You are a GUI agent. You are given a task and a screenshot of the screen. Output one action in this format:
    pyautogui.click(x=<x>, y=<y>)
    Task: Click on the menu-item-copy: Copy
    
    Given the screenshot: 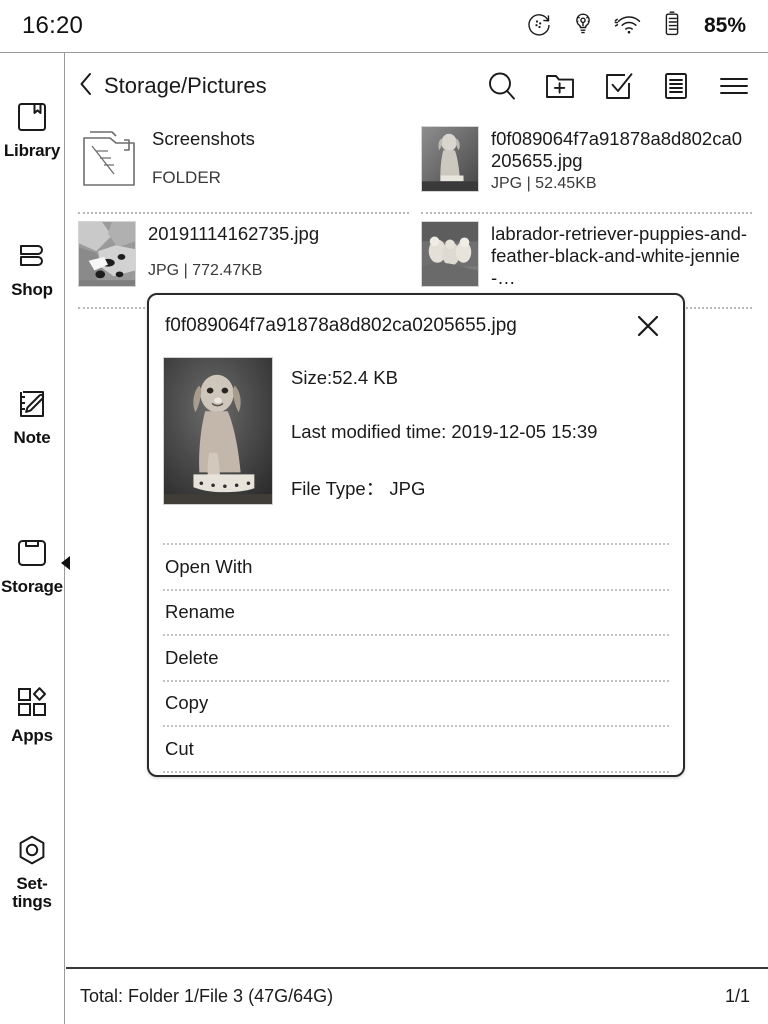 What is the action you would take?
    pyautogui.click(x=416, y=702)
    